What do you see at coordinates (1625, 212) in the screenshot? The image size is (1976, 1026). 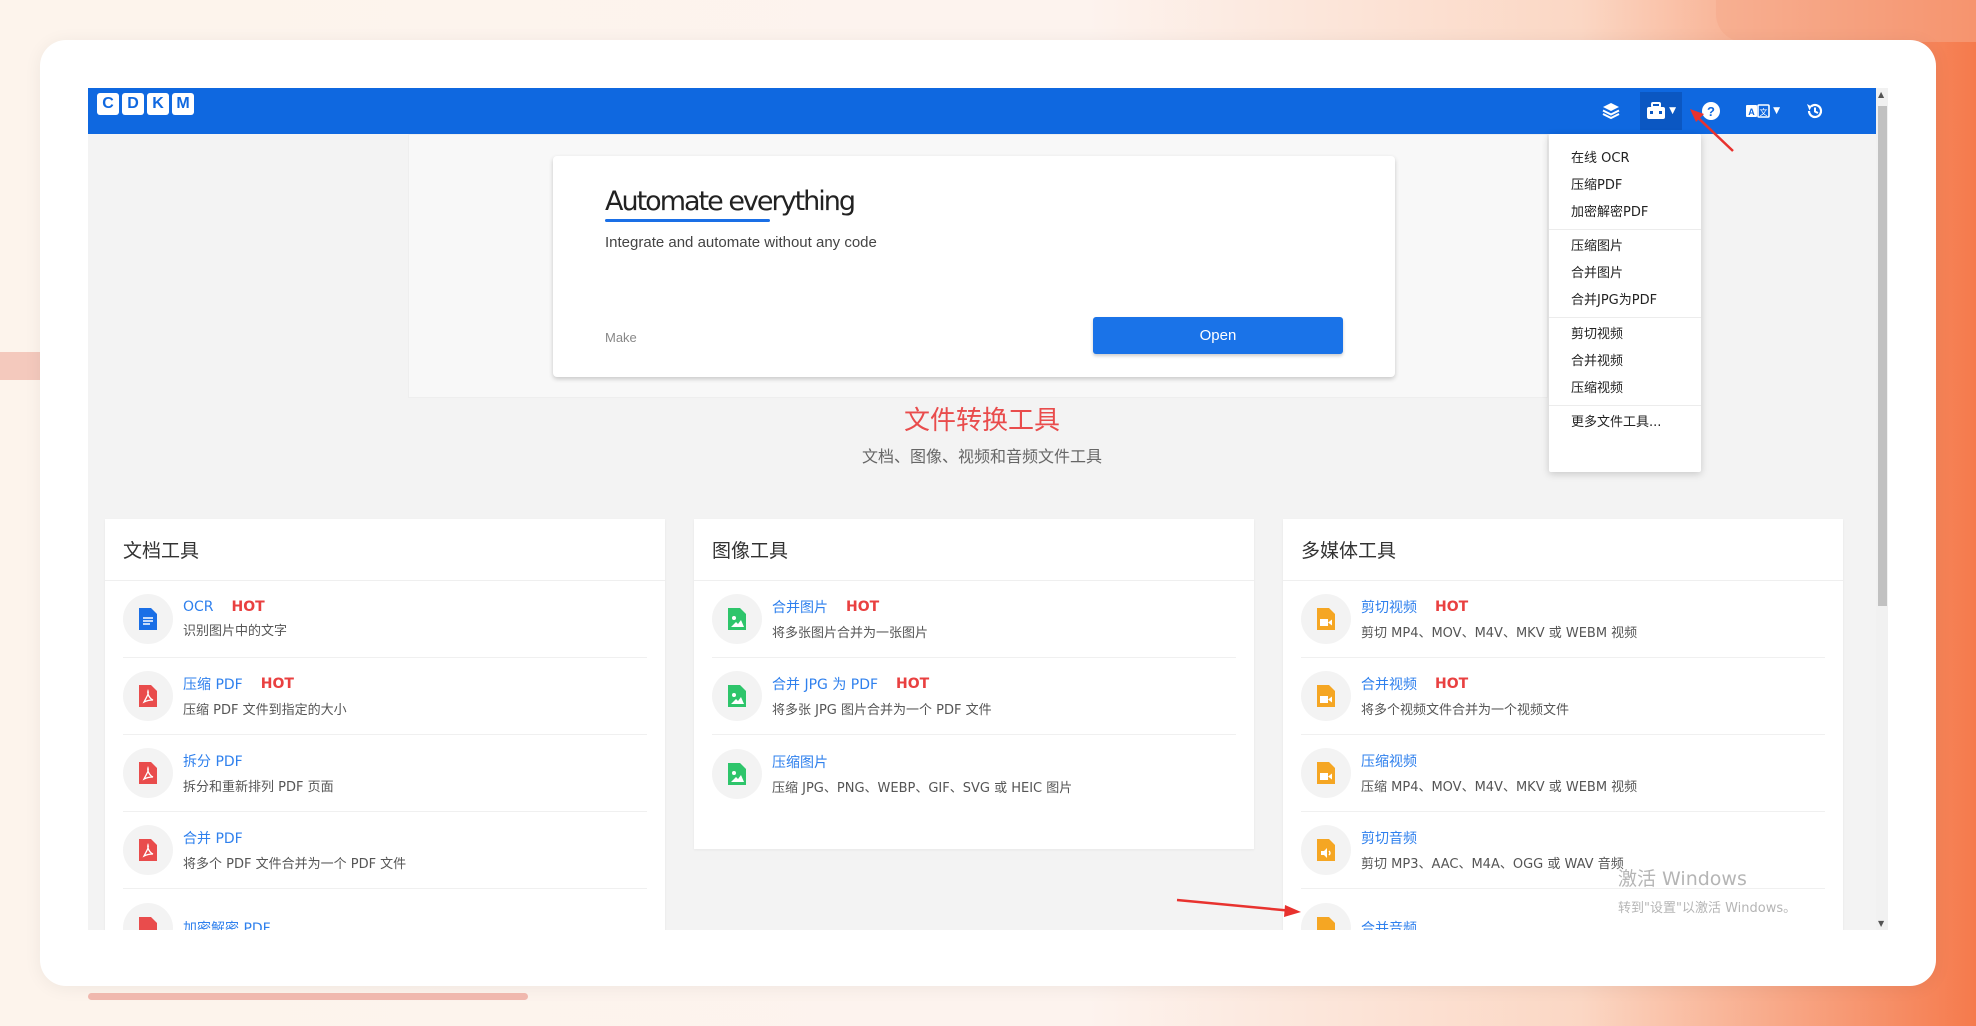 I see `menu-item-encrypt-pdf: 加密解密PDF` at bounding box center [1625, 212].